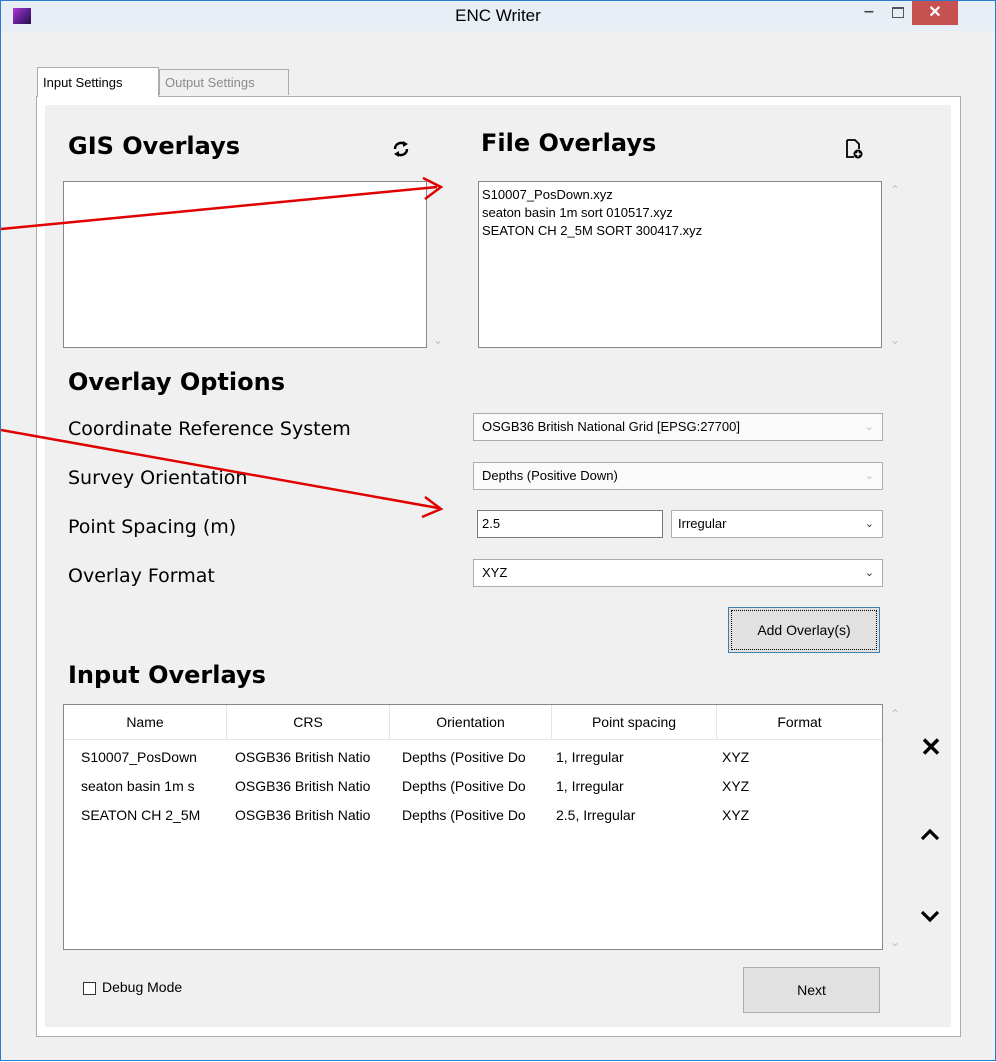 This screenshot has height=1062, width=996. I want to click on cell-name: SEATON CH 2_5M, so click(141, 815).